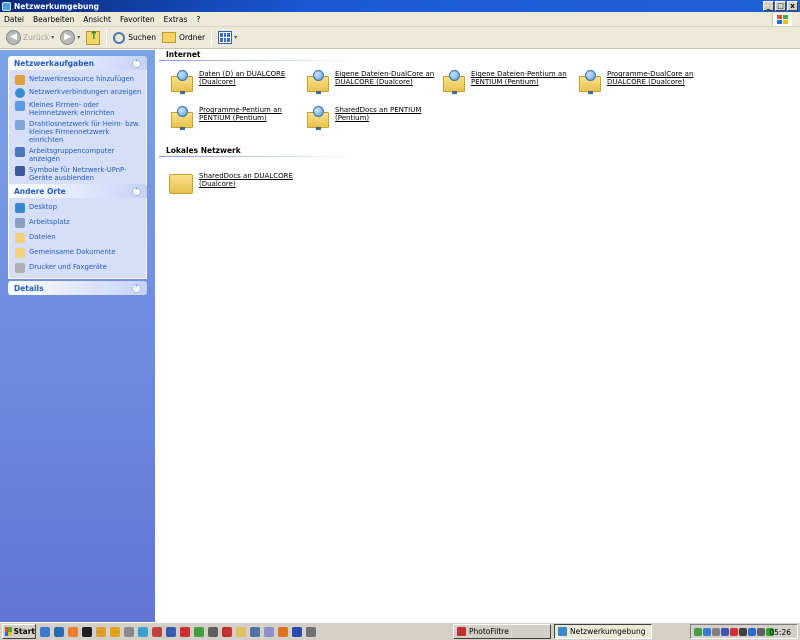 The height and width of the screenshot is (640, 800). Describe the element at coordinates (78, 93) in the screenshot. I see `view-network-connections-link: Netzwerkverbindungen anzeigen` at that location.